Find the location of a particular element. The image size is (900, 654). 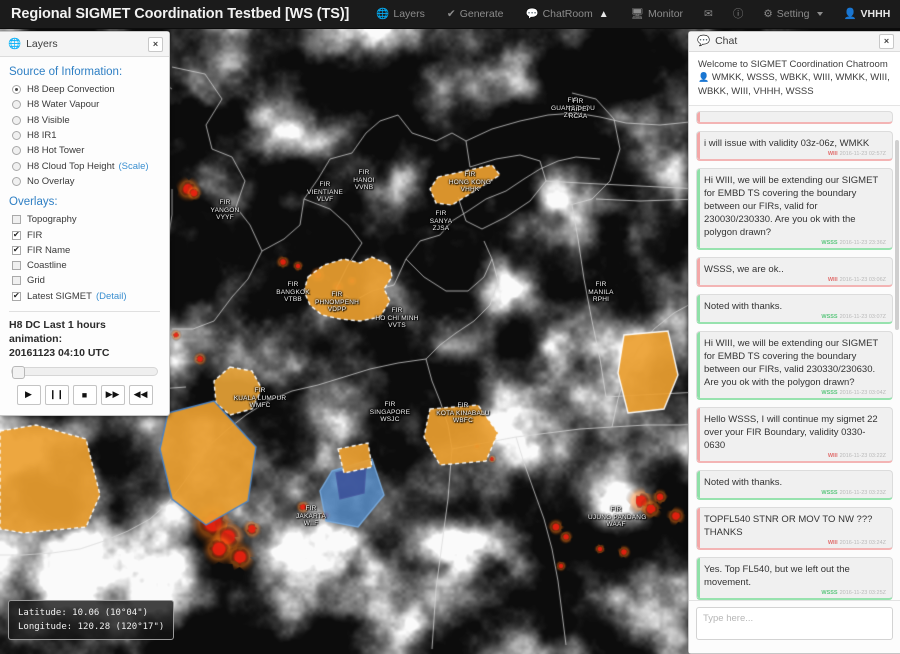

animation-slider is located at coordinates (84, 372).